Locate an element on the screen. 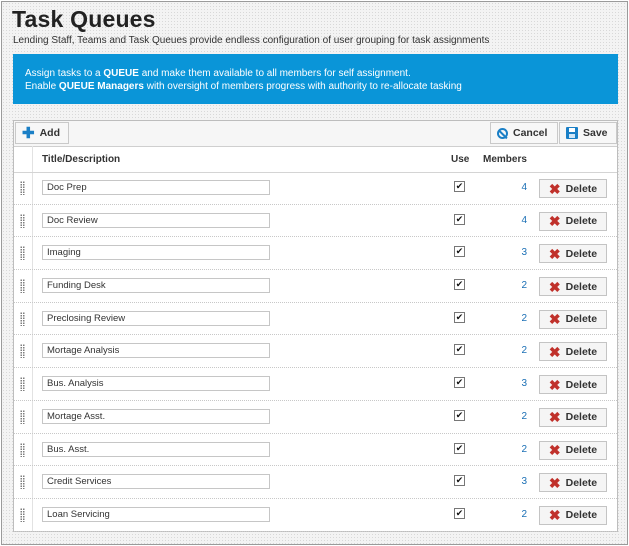 The height and width of the screenshot is (546, 629). page-title: Task Queues is located at coordinates (84, 19).